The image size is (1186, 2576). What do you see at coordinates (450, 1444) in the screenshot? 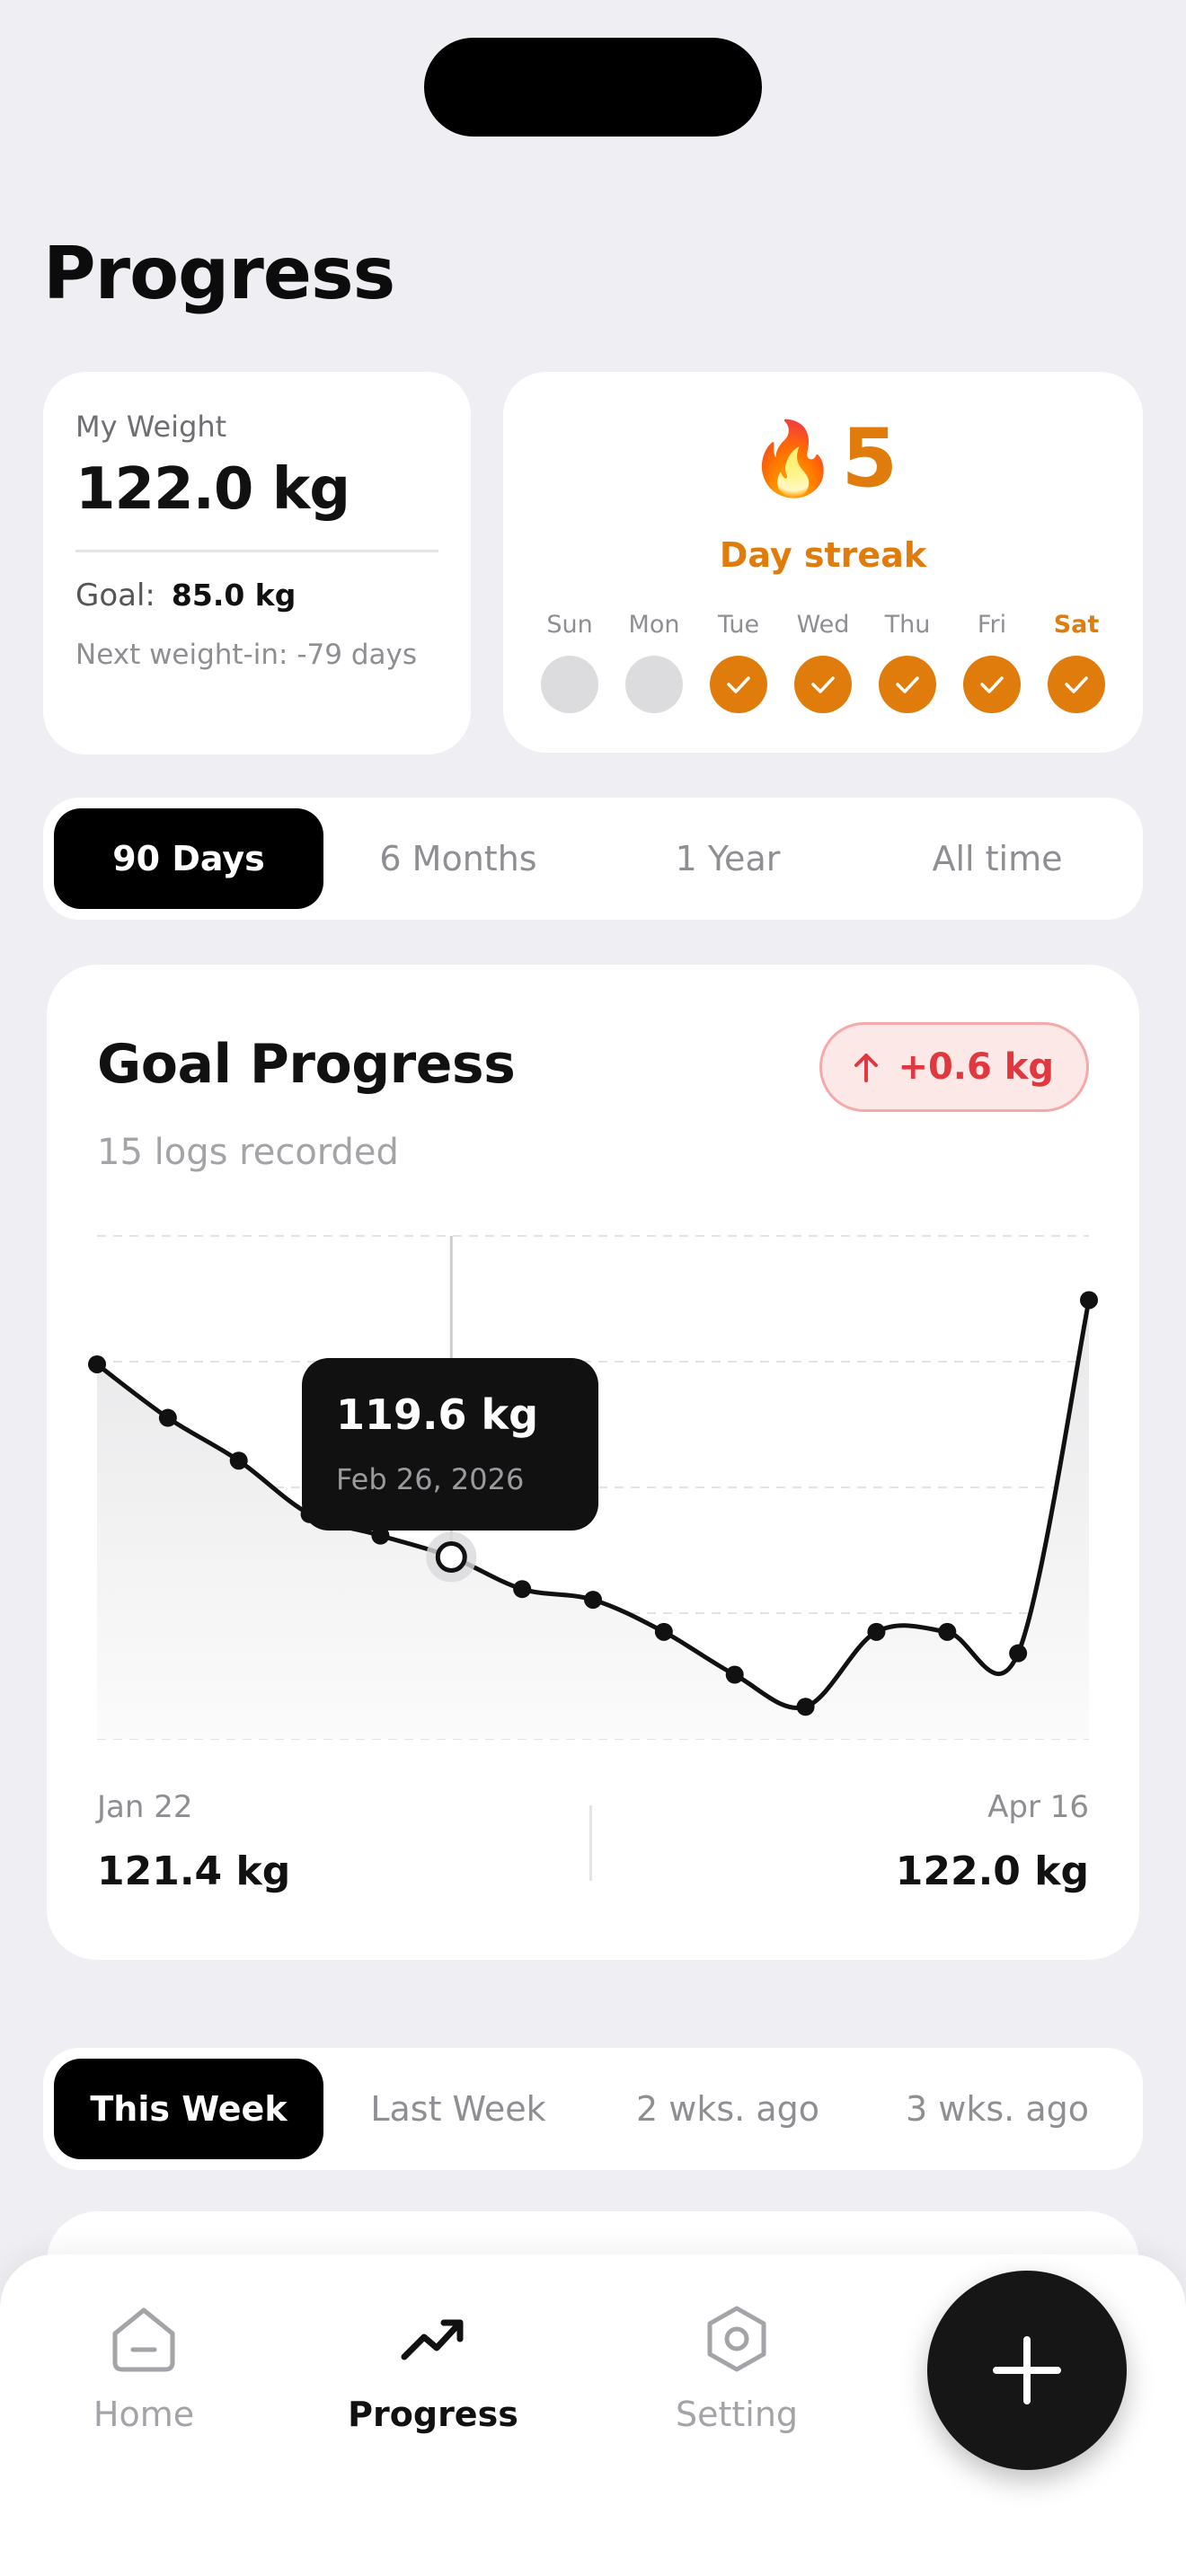
I see `chart-tooltip: 119.6 kg Feb 26, 2026` at bounding box center [450, 1444].